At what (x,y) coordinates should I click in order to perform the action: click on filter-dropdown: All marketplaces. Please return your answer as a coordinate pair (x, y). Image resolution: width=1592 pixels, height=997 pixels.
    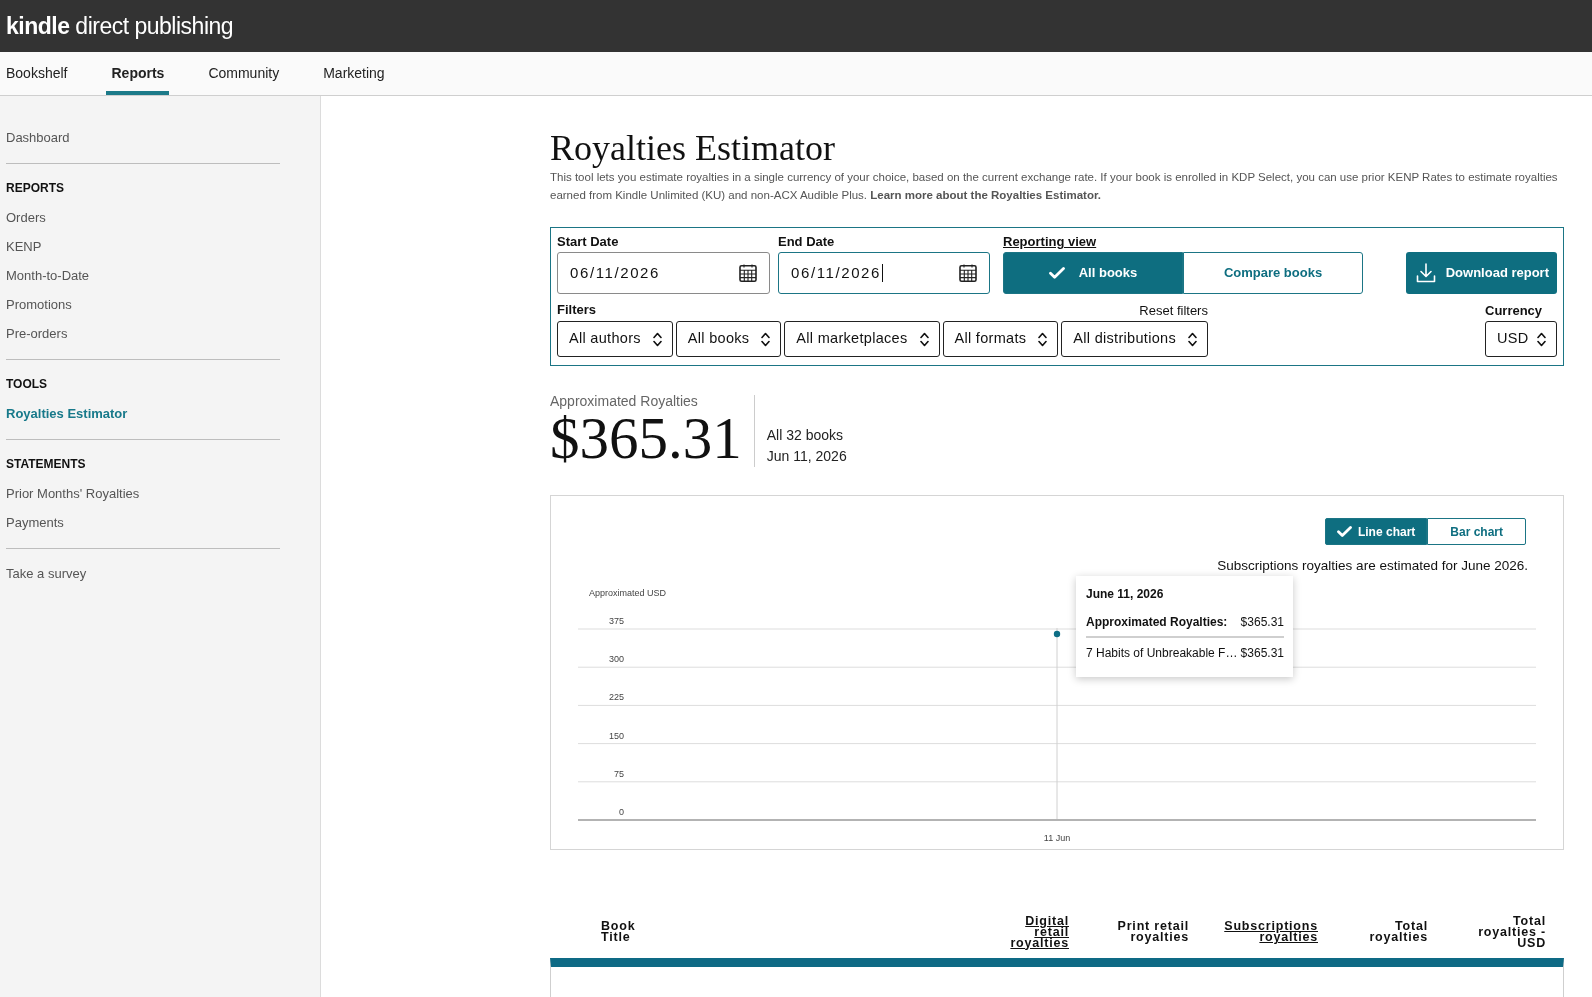
    Looking at the image, I should click on (862, 339).